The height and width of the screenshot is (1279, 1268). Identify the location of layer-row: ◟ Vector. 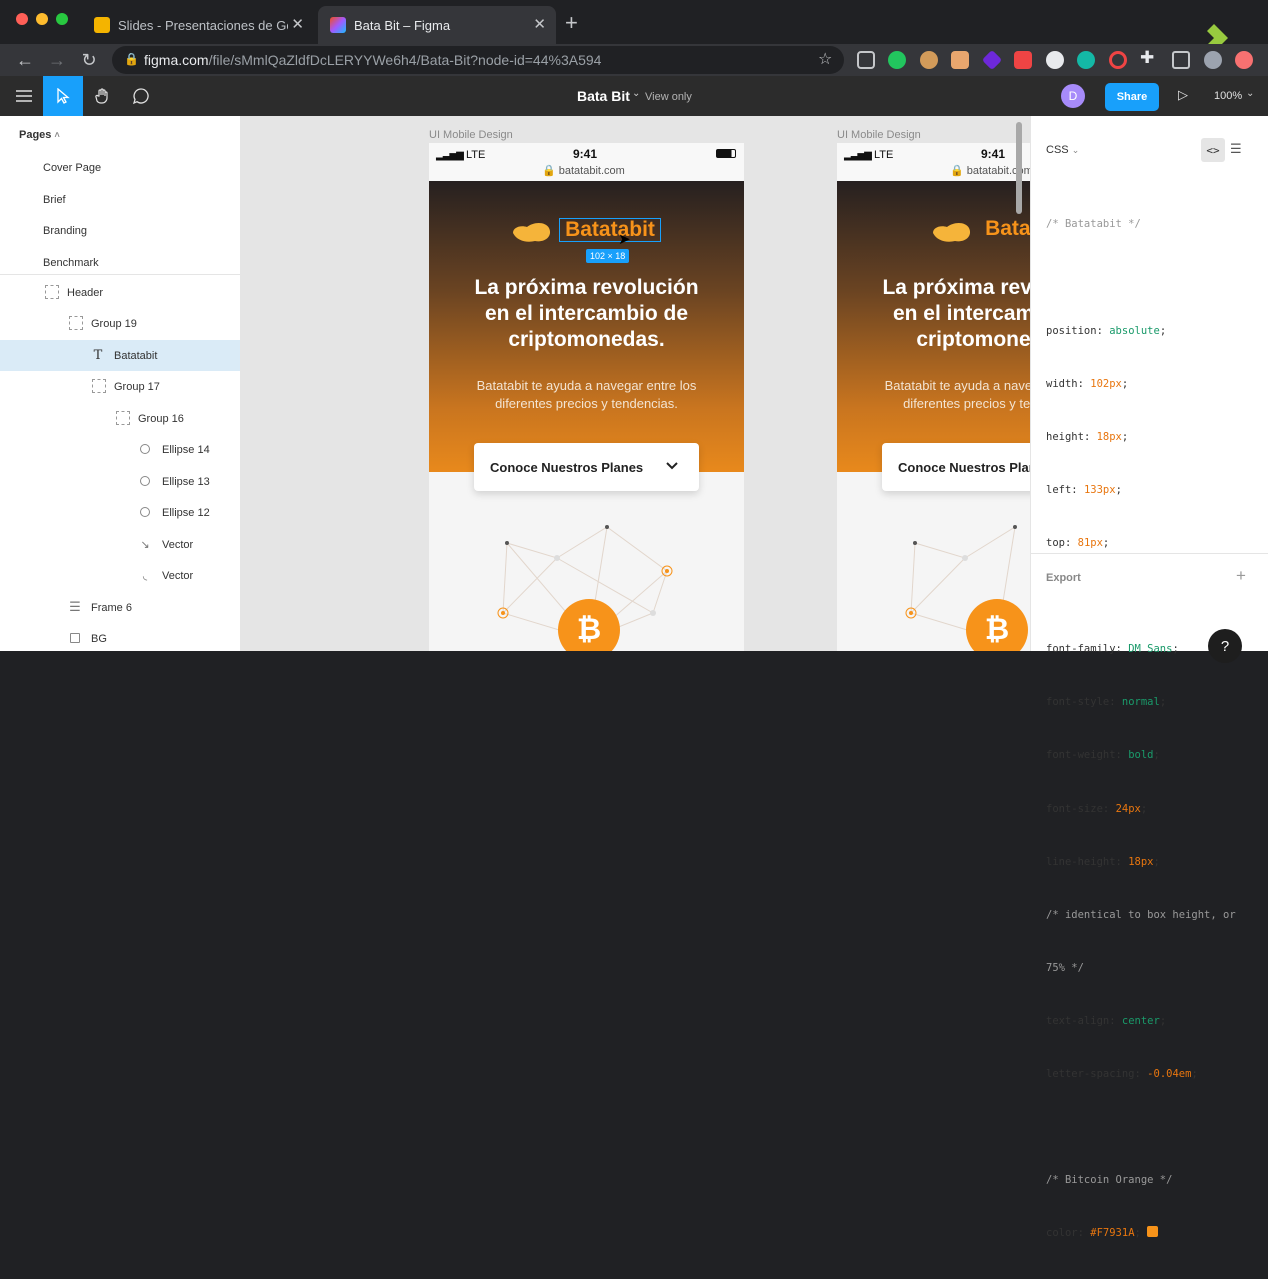
(120, 575).